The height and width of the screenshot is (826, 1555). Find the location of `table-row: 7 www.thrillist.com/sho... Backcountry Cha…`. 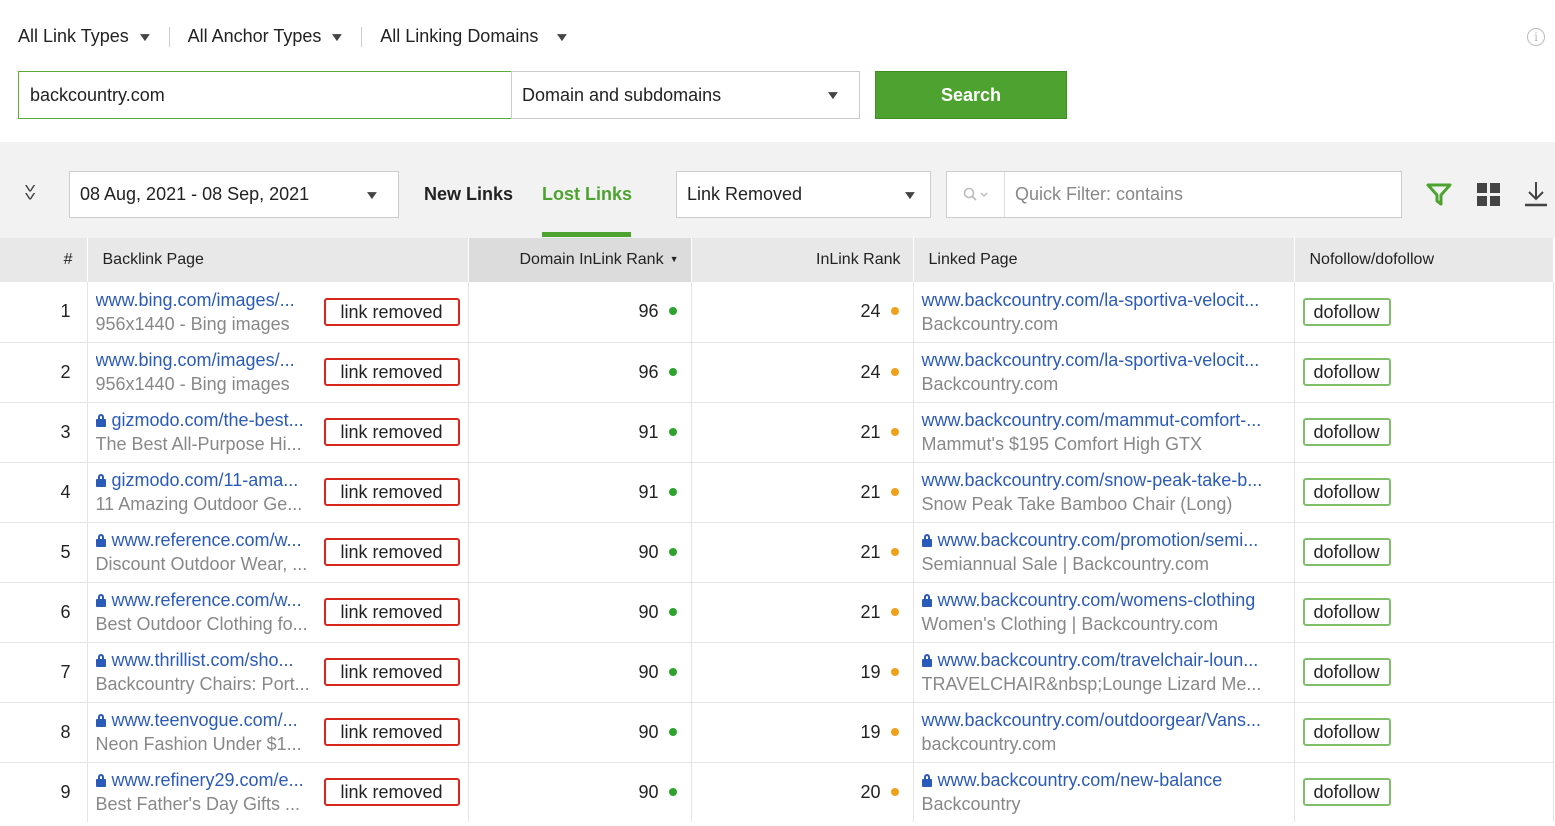

table-row: 7 www.thrillist.com/sho... Backcountry Cha… is located at coordinates (777, 672).